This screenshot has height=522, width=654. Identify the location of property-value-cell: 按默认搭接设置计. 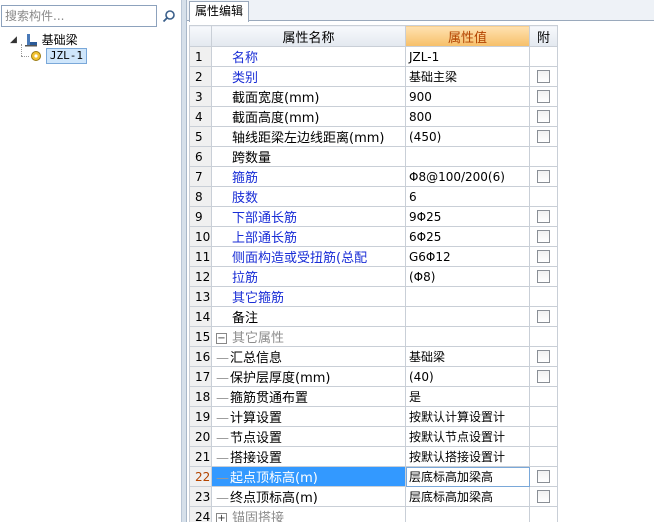
(467, 456).